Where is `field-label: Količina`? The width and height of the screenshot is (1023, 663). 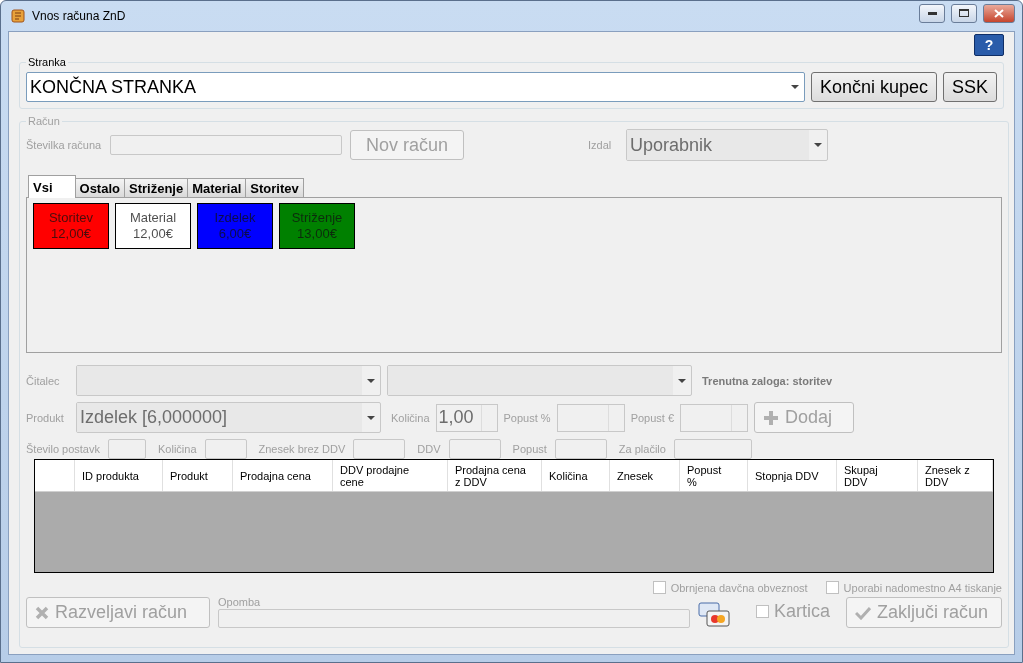 field-label: Količina is located at coordinates (410, 417).